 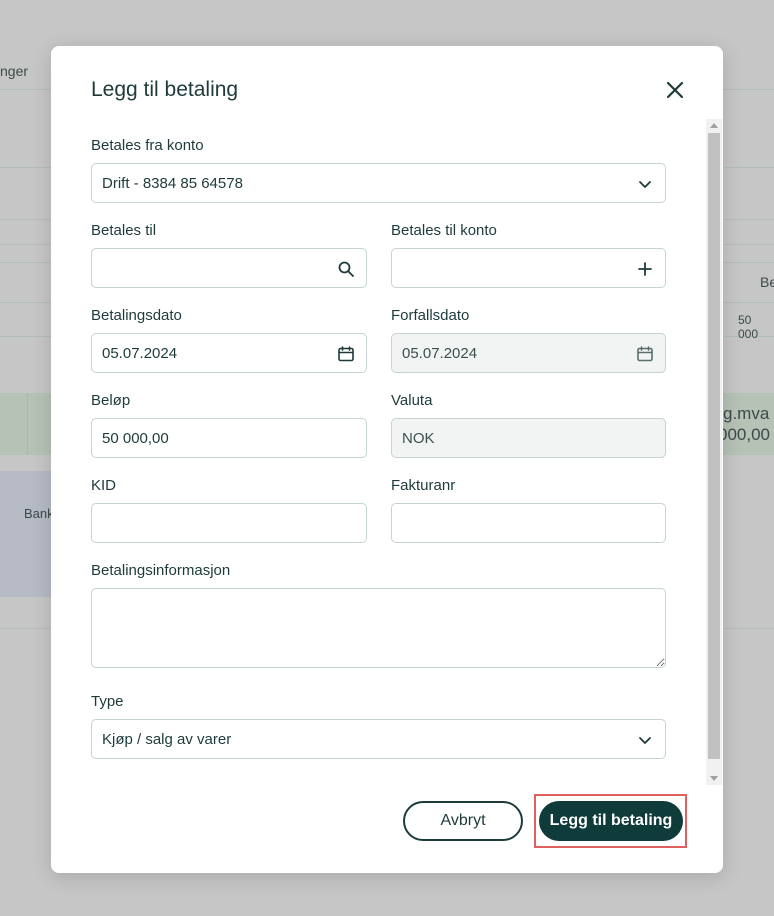 What do you see at coordinates (167, 739) in the screenshot?
I see `type-value: Kjøp / salg av varer` at bounding box center [167, 739].